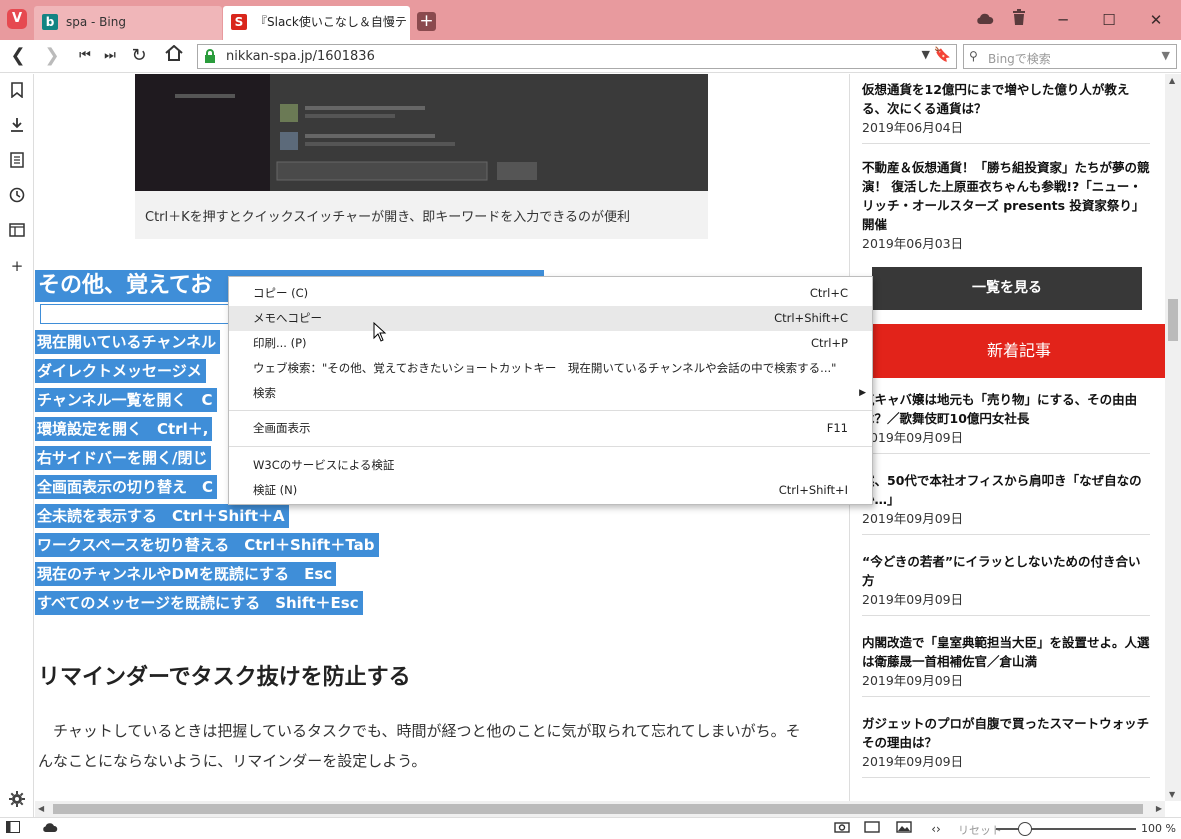  I want to click on tab-slack-article: S 『Slack使いこなし＆自慢テク』6, so click(316, 23).